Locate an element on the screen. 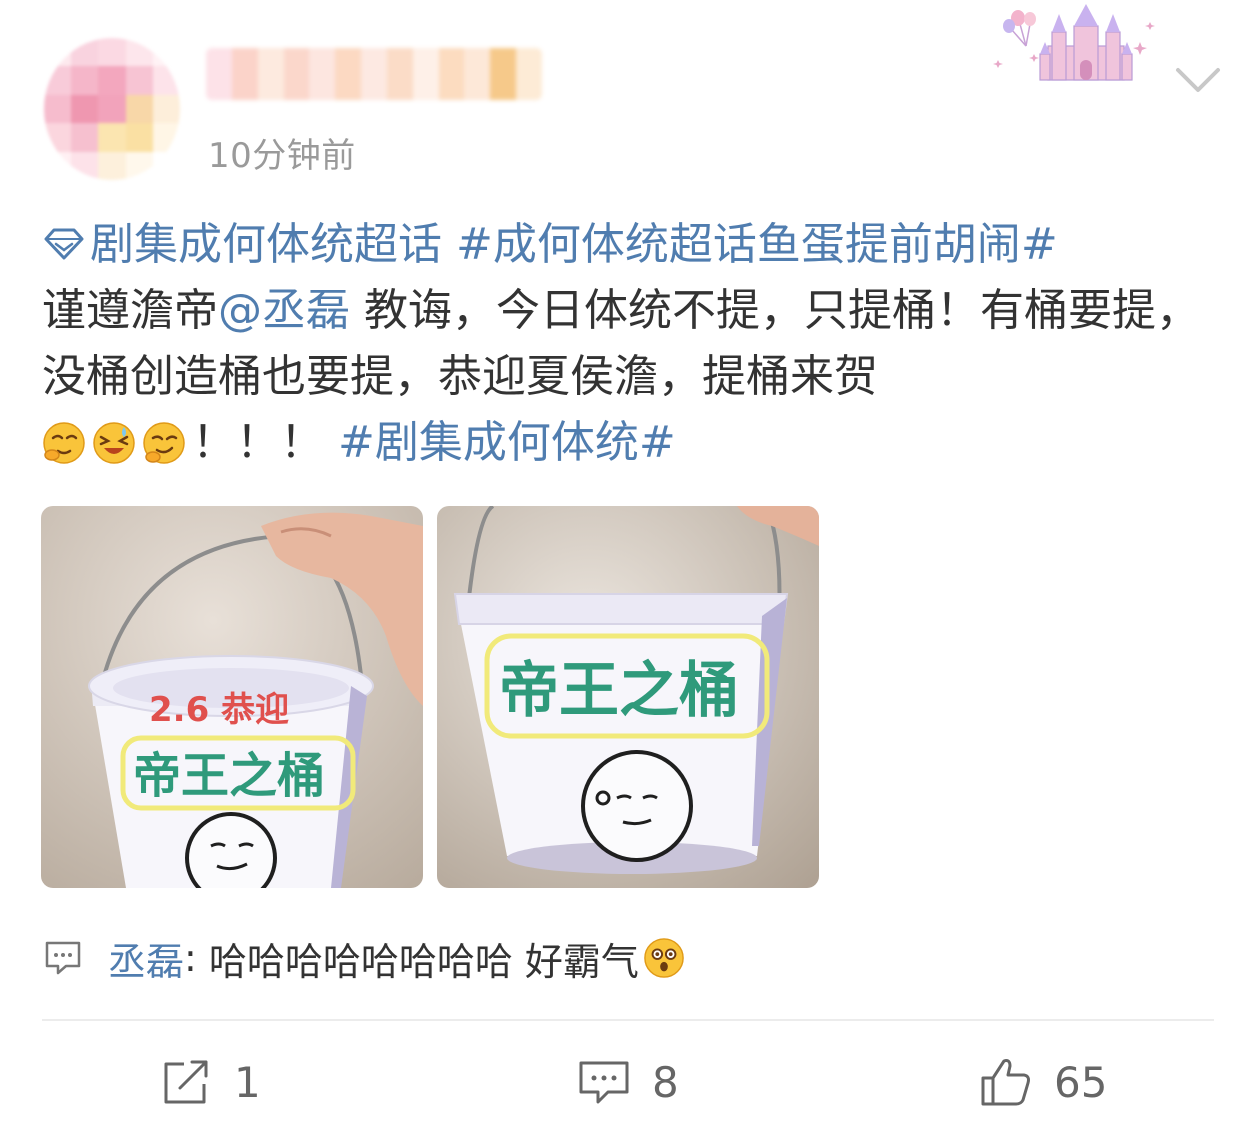 The height and width of the screenshot is (1140, 1256). comment-text: 哈哈哈哈哈哈哈哈 好霸气 is located at coordinates (423, 961).